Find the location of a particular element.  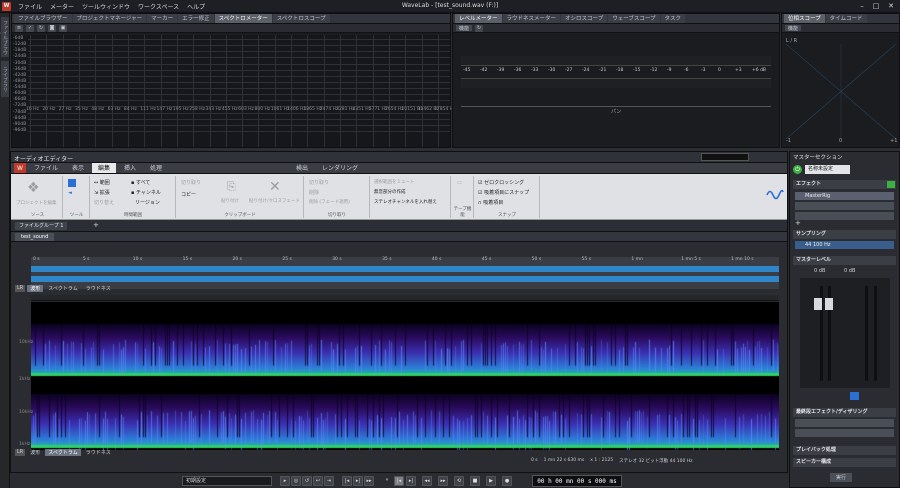

tab-level-meter: レベルメーター is located at coordinates (478, 18).